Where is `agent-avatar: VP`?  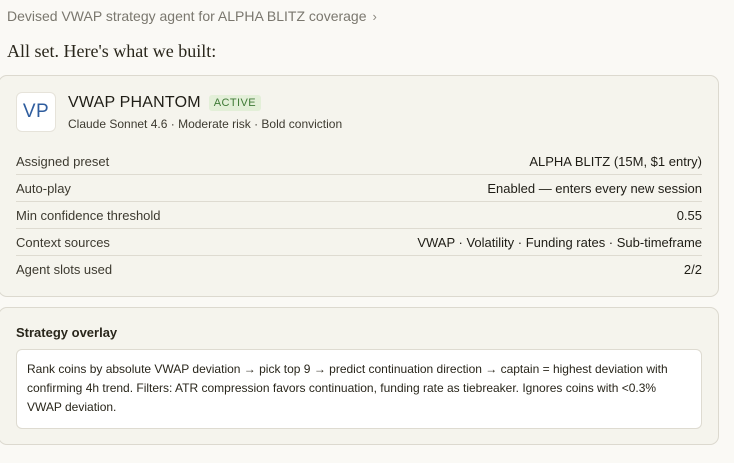
agent-avatar: VP is located at coordinates (36, 112).